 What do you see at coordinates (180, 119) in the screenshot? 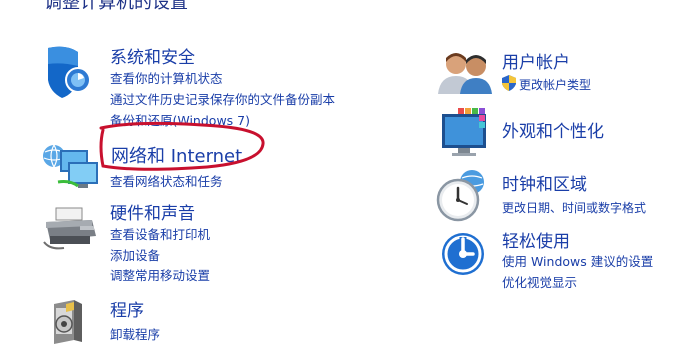
I see `link-backup-restore: 备份和还原(Windows 7)` at bounding box center [180, 119].